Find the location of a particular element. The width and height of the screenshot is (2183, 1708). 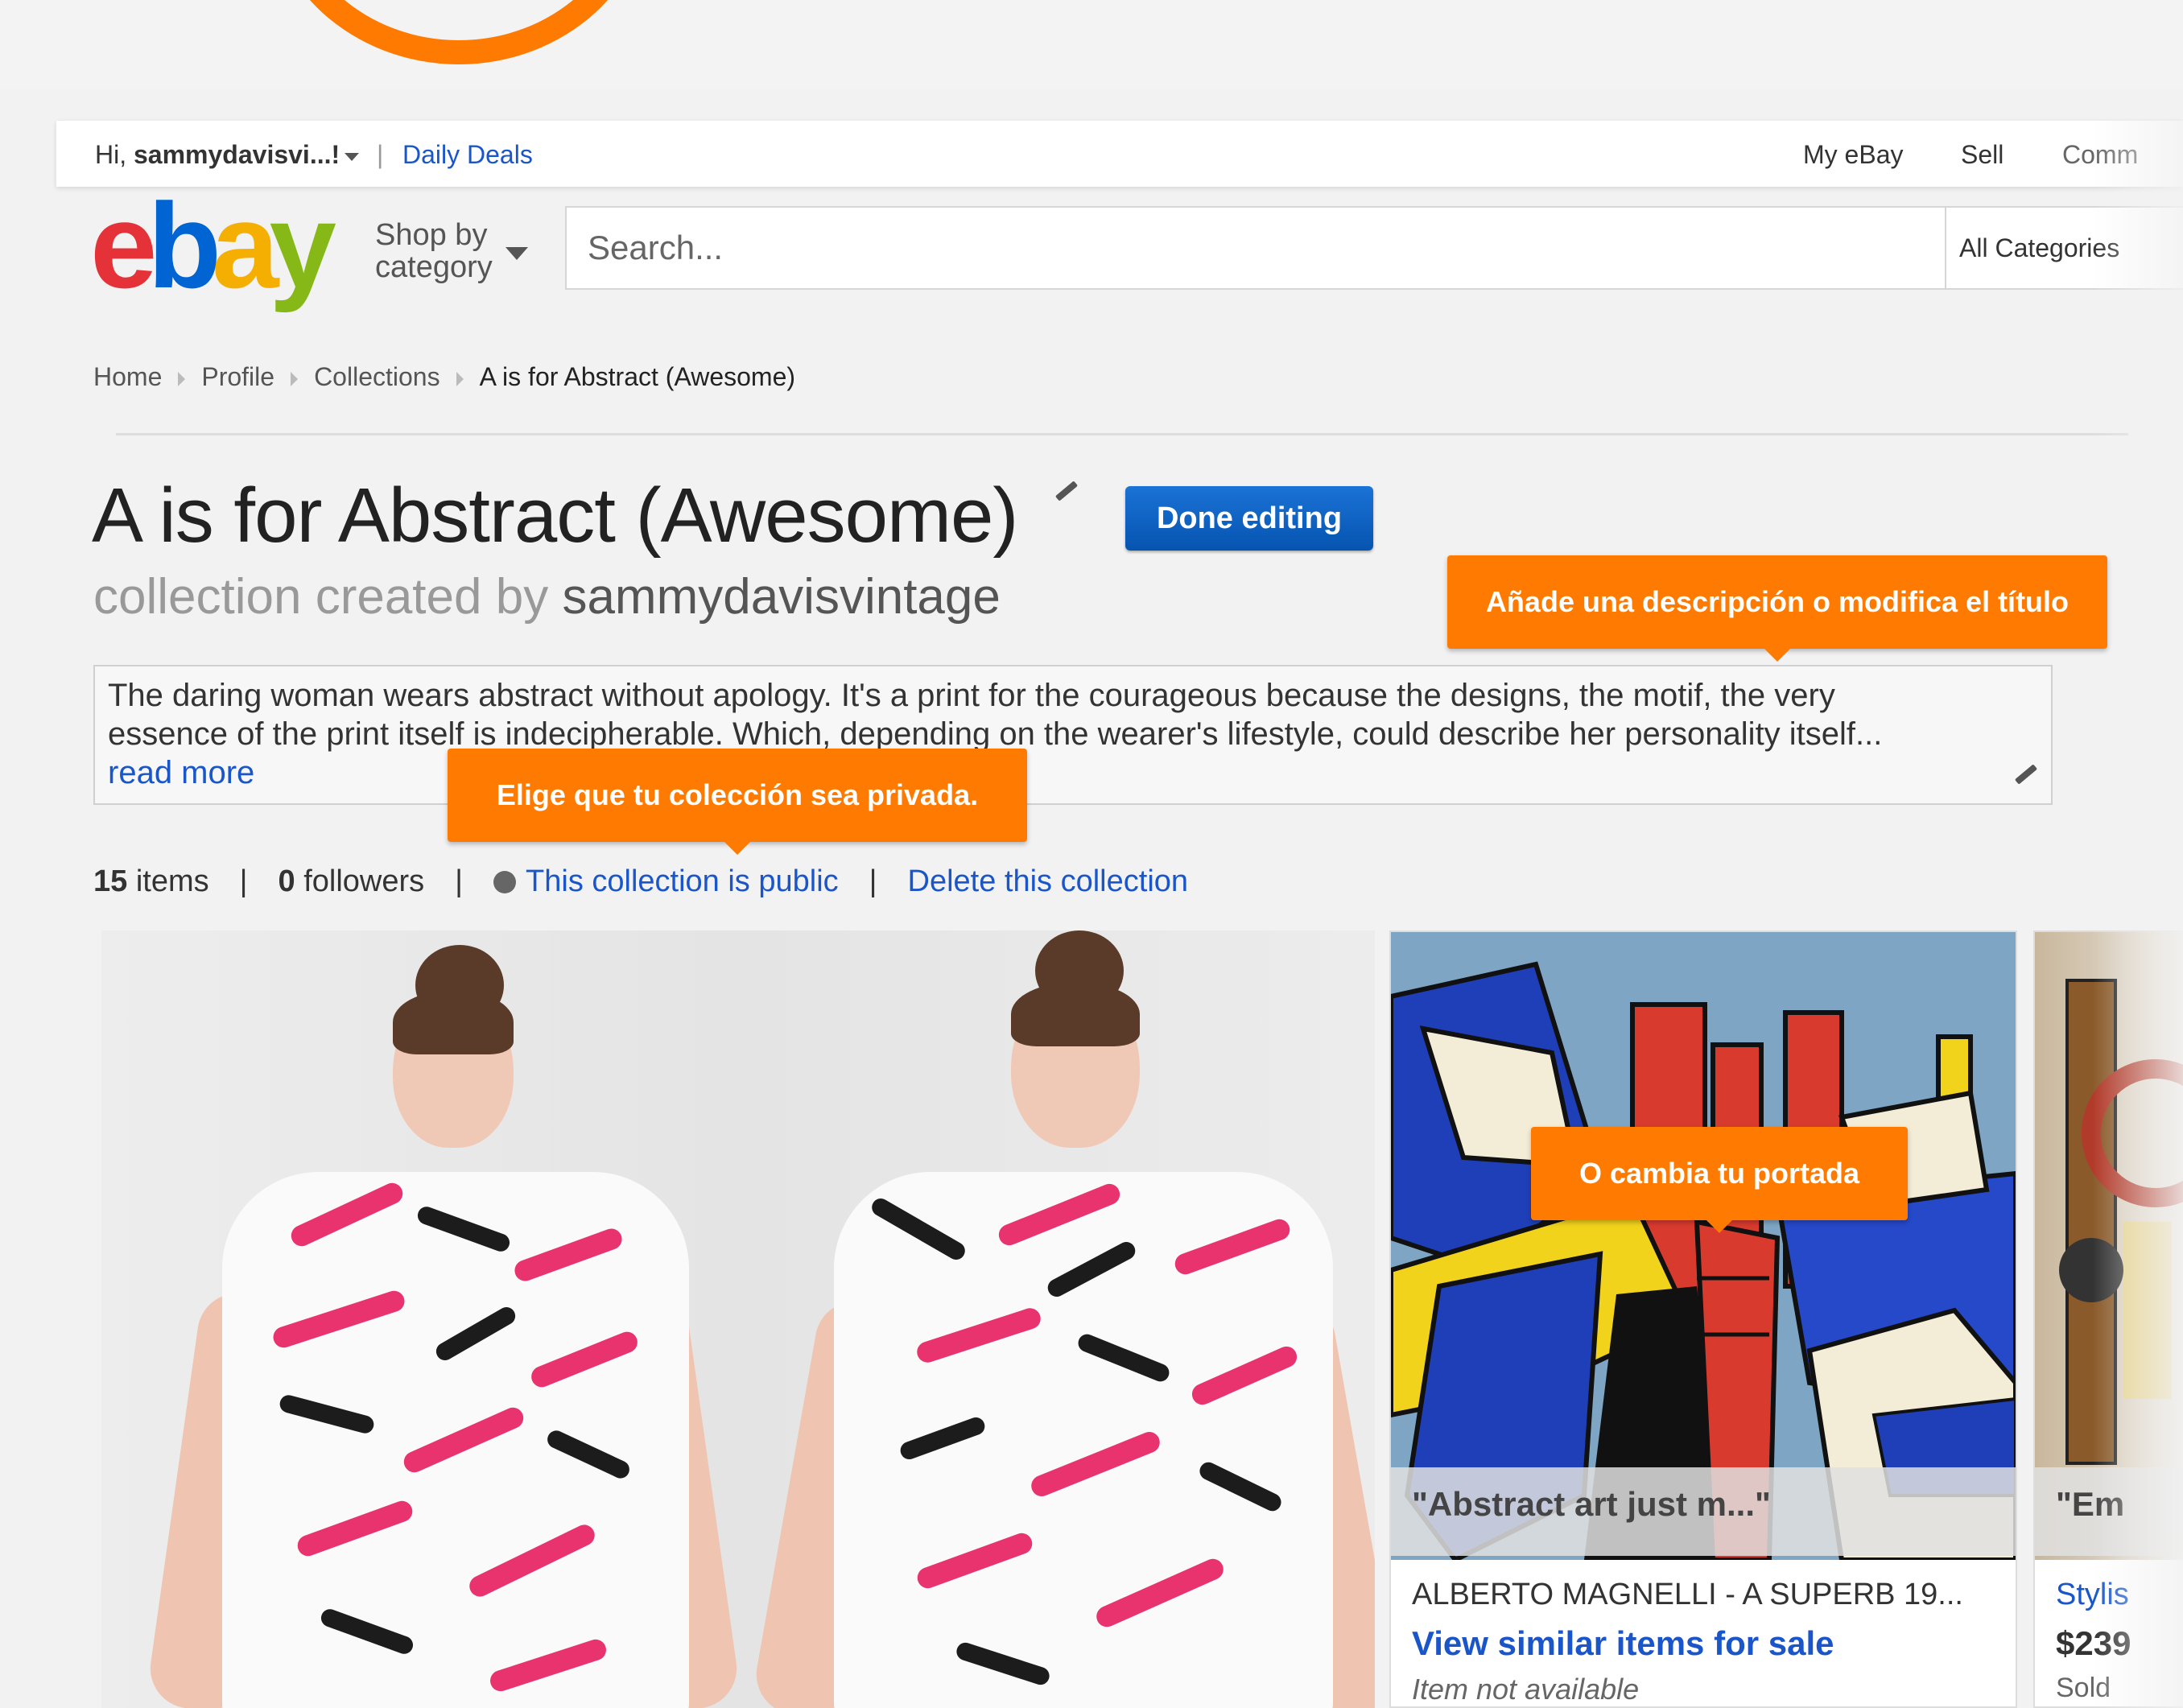

divider is located at coordinates (1122, 434).